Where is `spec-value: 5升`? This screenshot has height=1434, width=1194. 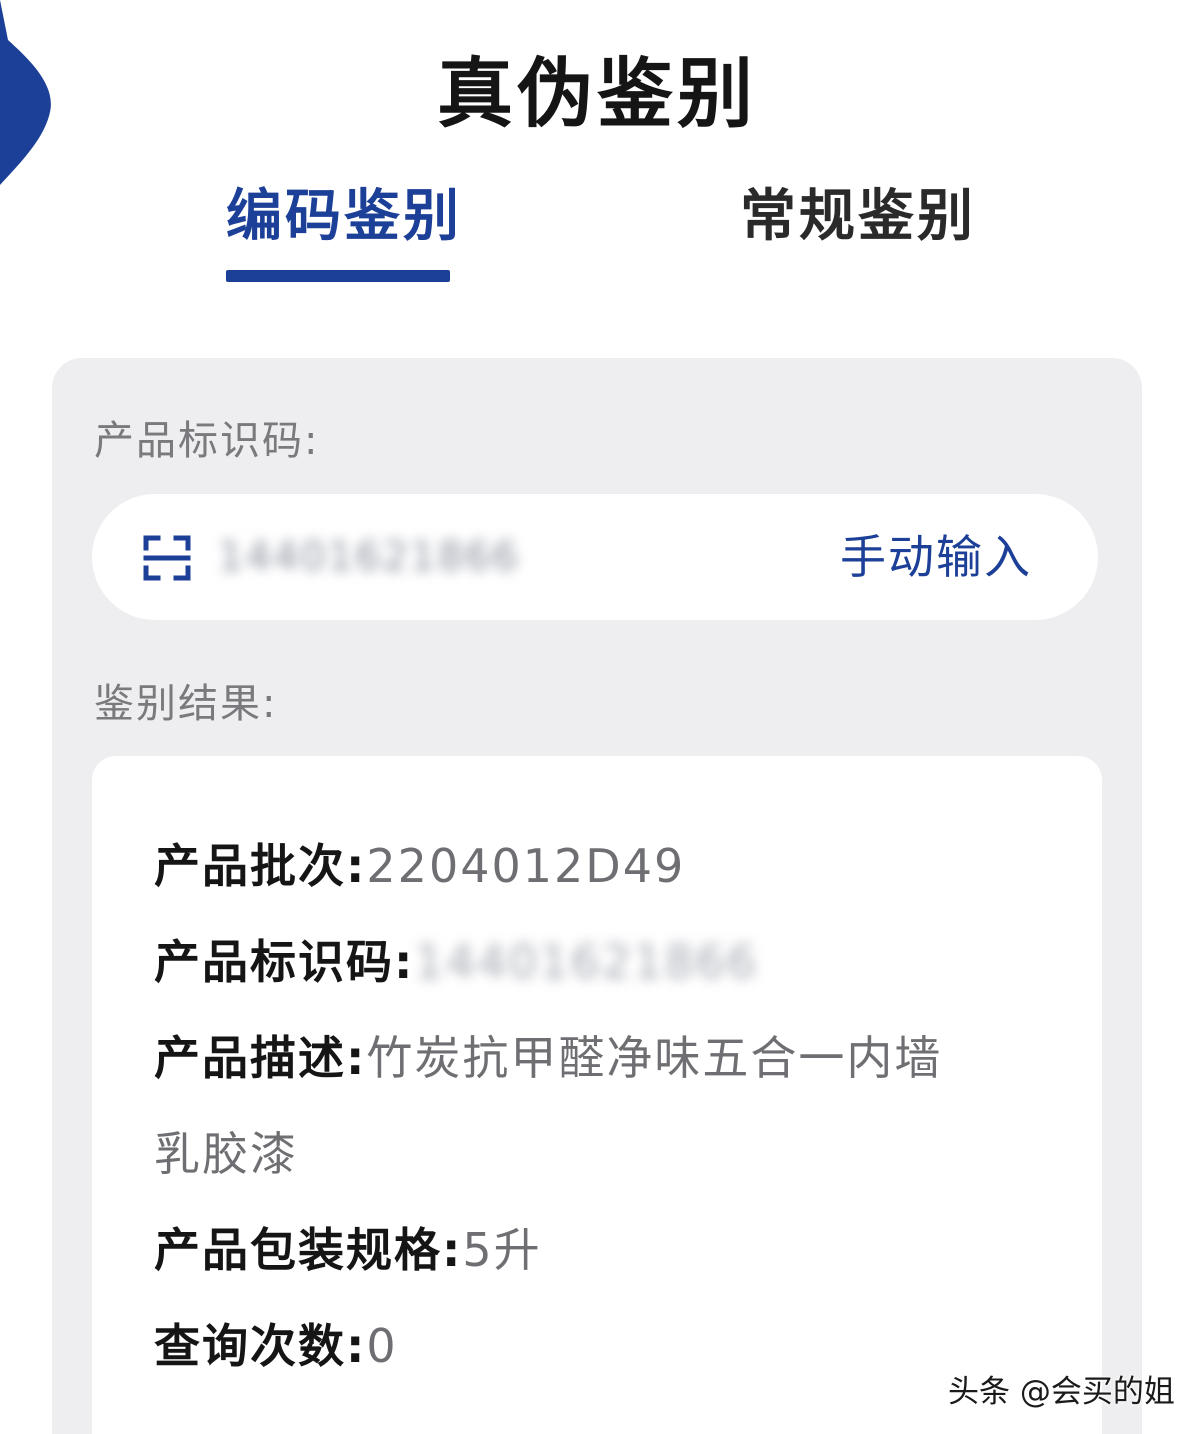
spec-value: 5升 is located at coordinates (502, 1250).